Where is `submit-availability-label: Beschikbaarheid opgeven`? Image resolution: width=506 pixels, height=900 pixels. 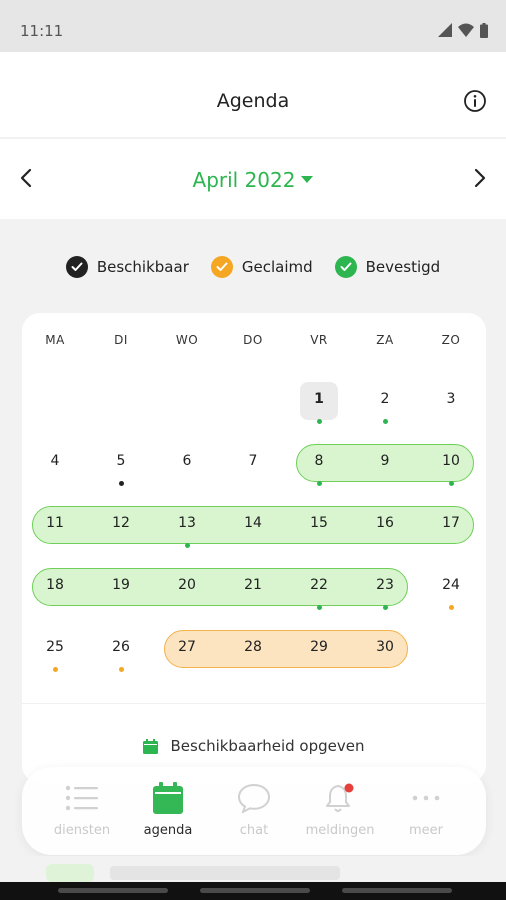 submit-availability-label: Beschikbaarheid opgeven is located at coordinates (267, 746).